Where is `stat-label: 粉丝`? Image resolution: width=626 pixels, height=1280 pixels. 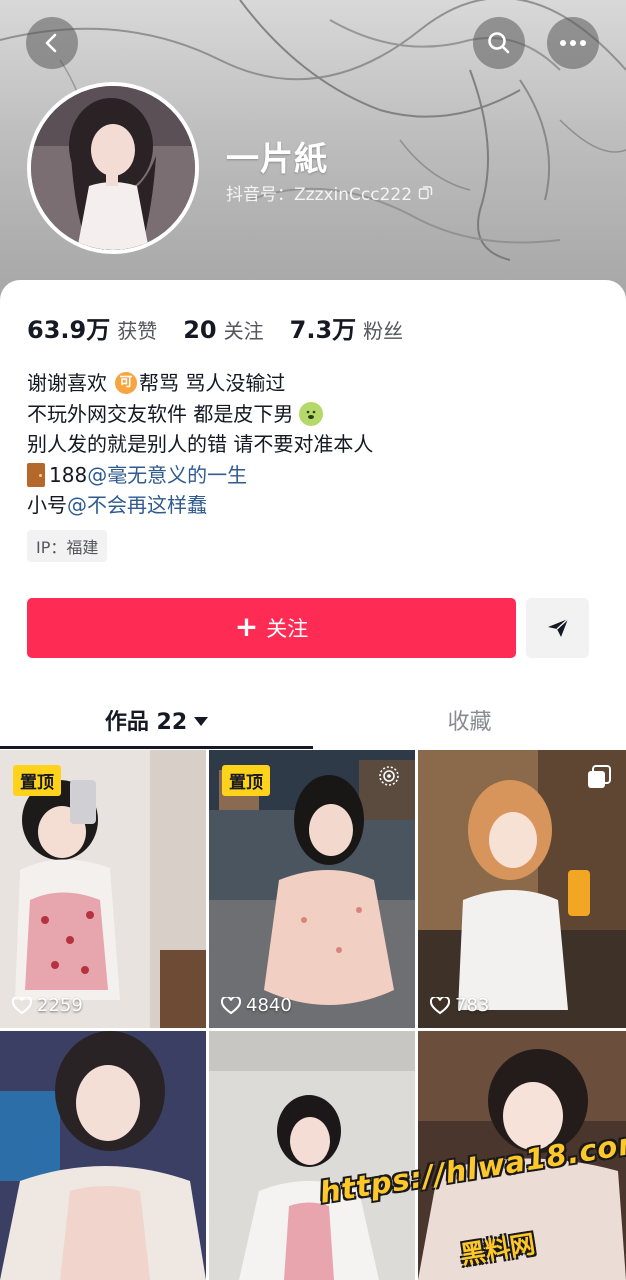
stat-label: 粉丝 is located at coordinates (383, 331).